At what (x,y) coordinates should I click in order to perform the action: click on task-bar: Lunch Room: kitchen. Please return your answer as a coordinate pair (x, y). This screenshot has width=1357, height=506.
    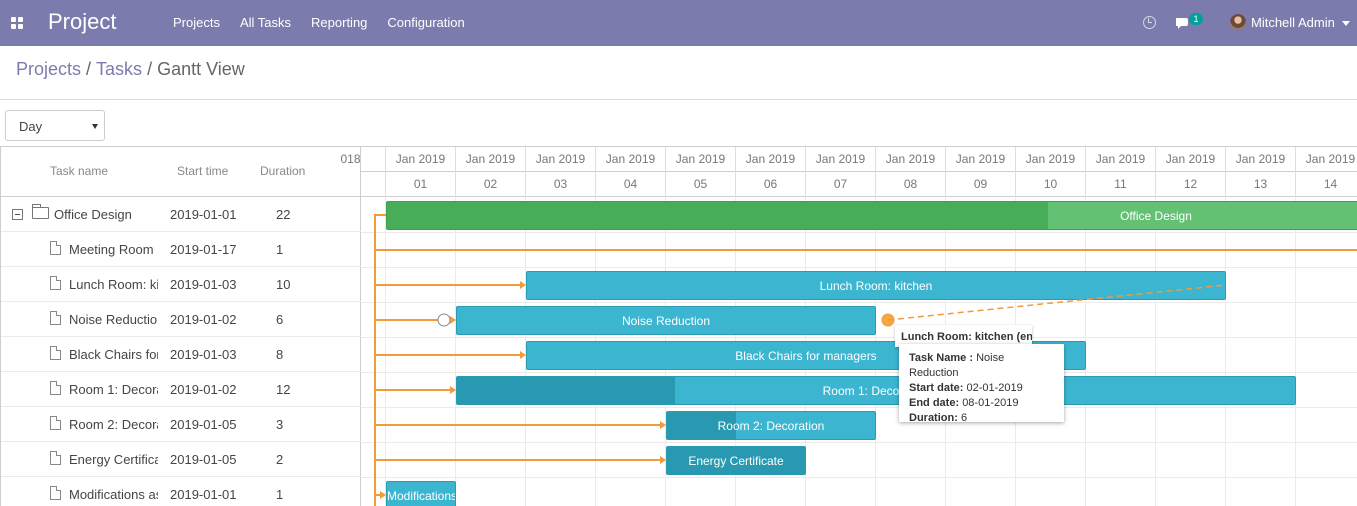
    Looking at the image, I should click on (876, 285).